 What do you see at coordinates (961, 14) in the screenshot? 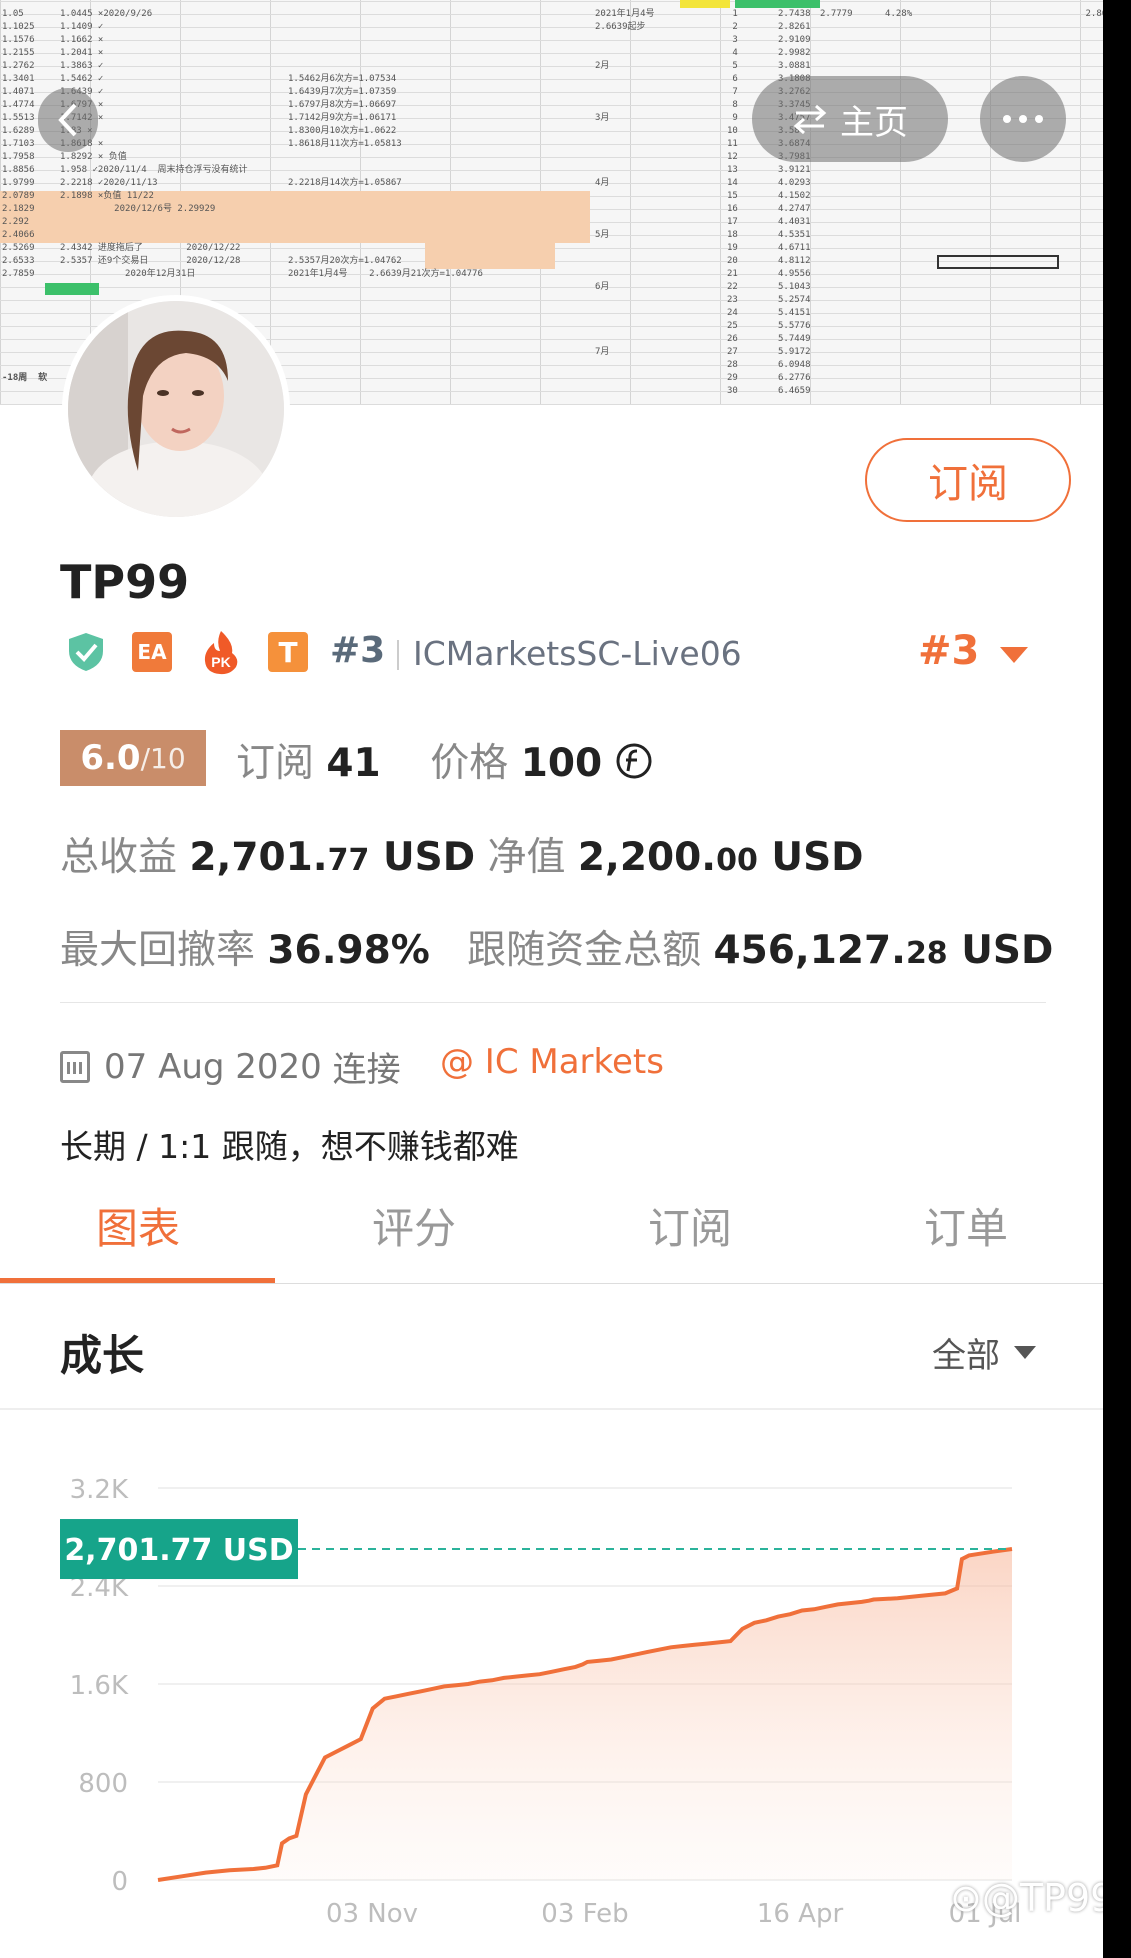
I see `sheet-top-right: 2.7779 4.28% 2.8612` at bounding box center [961, 14].